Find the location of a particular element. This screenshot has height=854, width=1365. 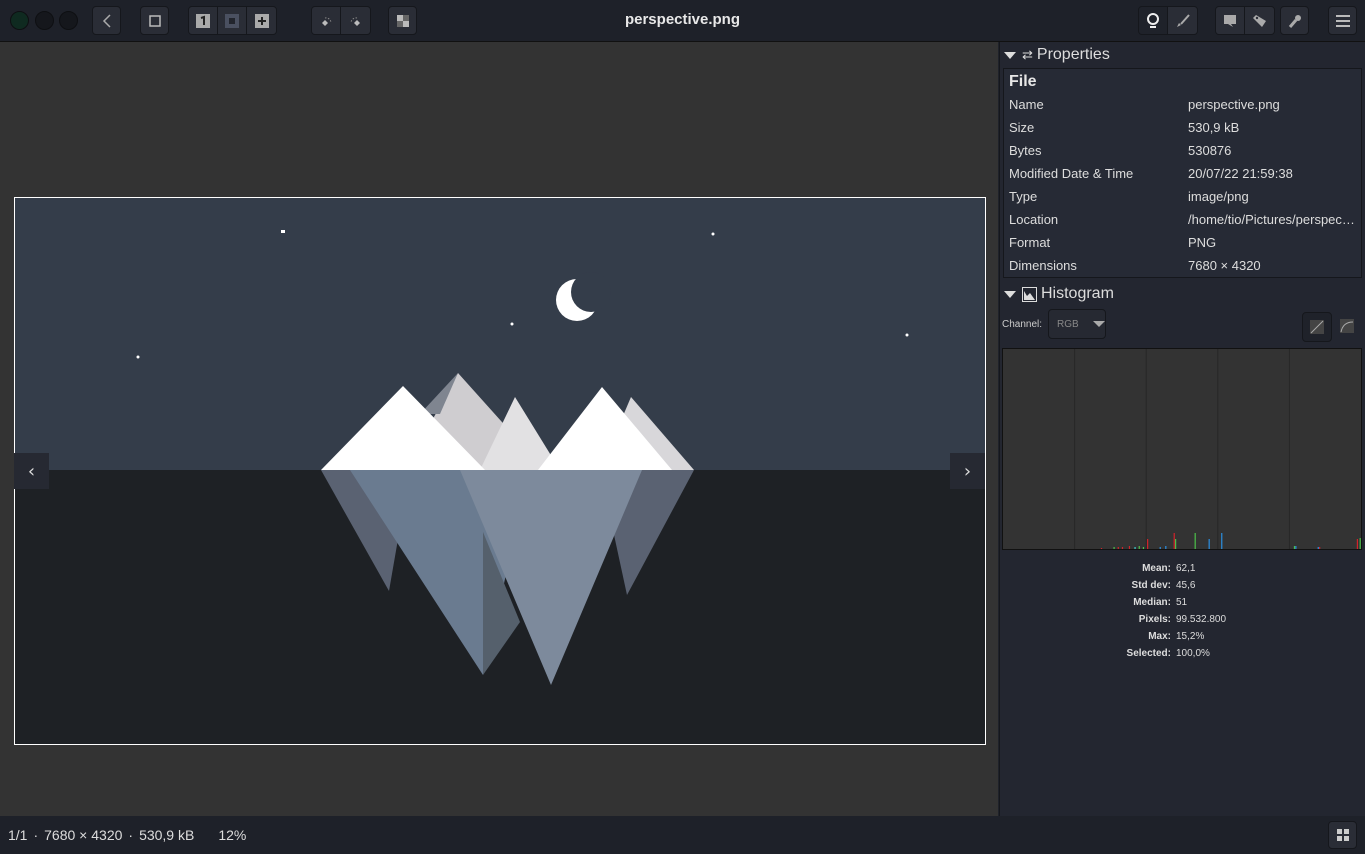

property-value: /home/tio/Pictures/perspective.png is located at coordinates (1274, 219).